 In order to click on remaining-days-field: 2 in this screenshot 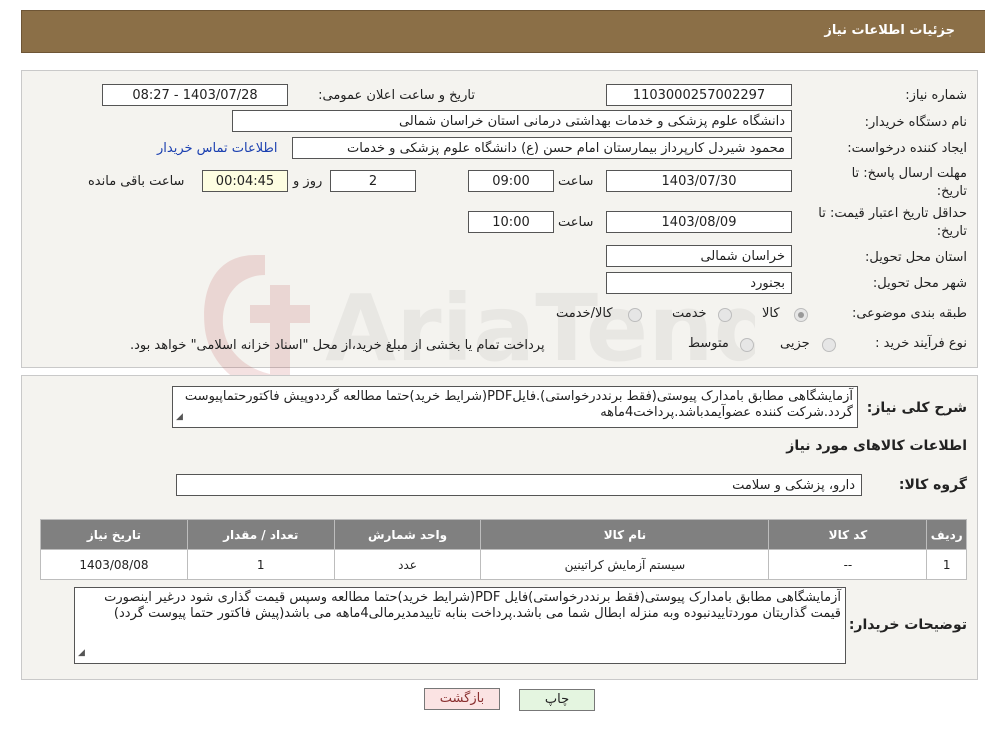, I will do `click(373, 181)`.